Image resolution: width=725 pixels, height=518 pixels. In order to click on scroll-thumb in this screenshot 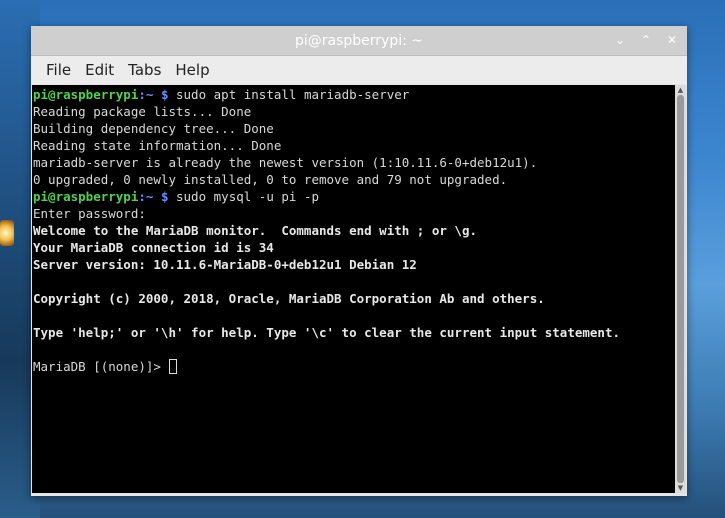, I will do `click(680, 289)`.